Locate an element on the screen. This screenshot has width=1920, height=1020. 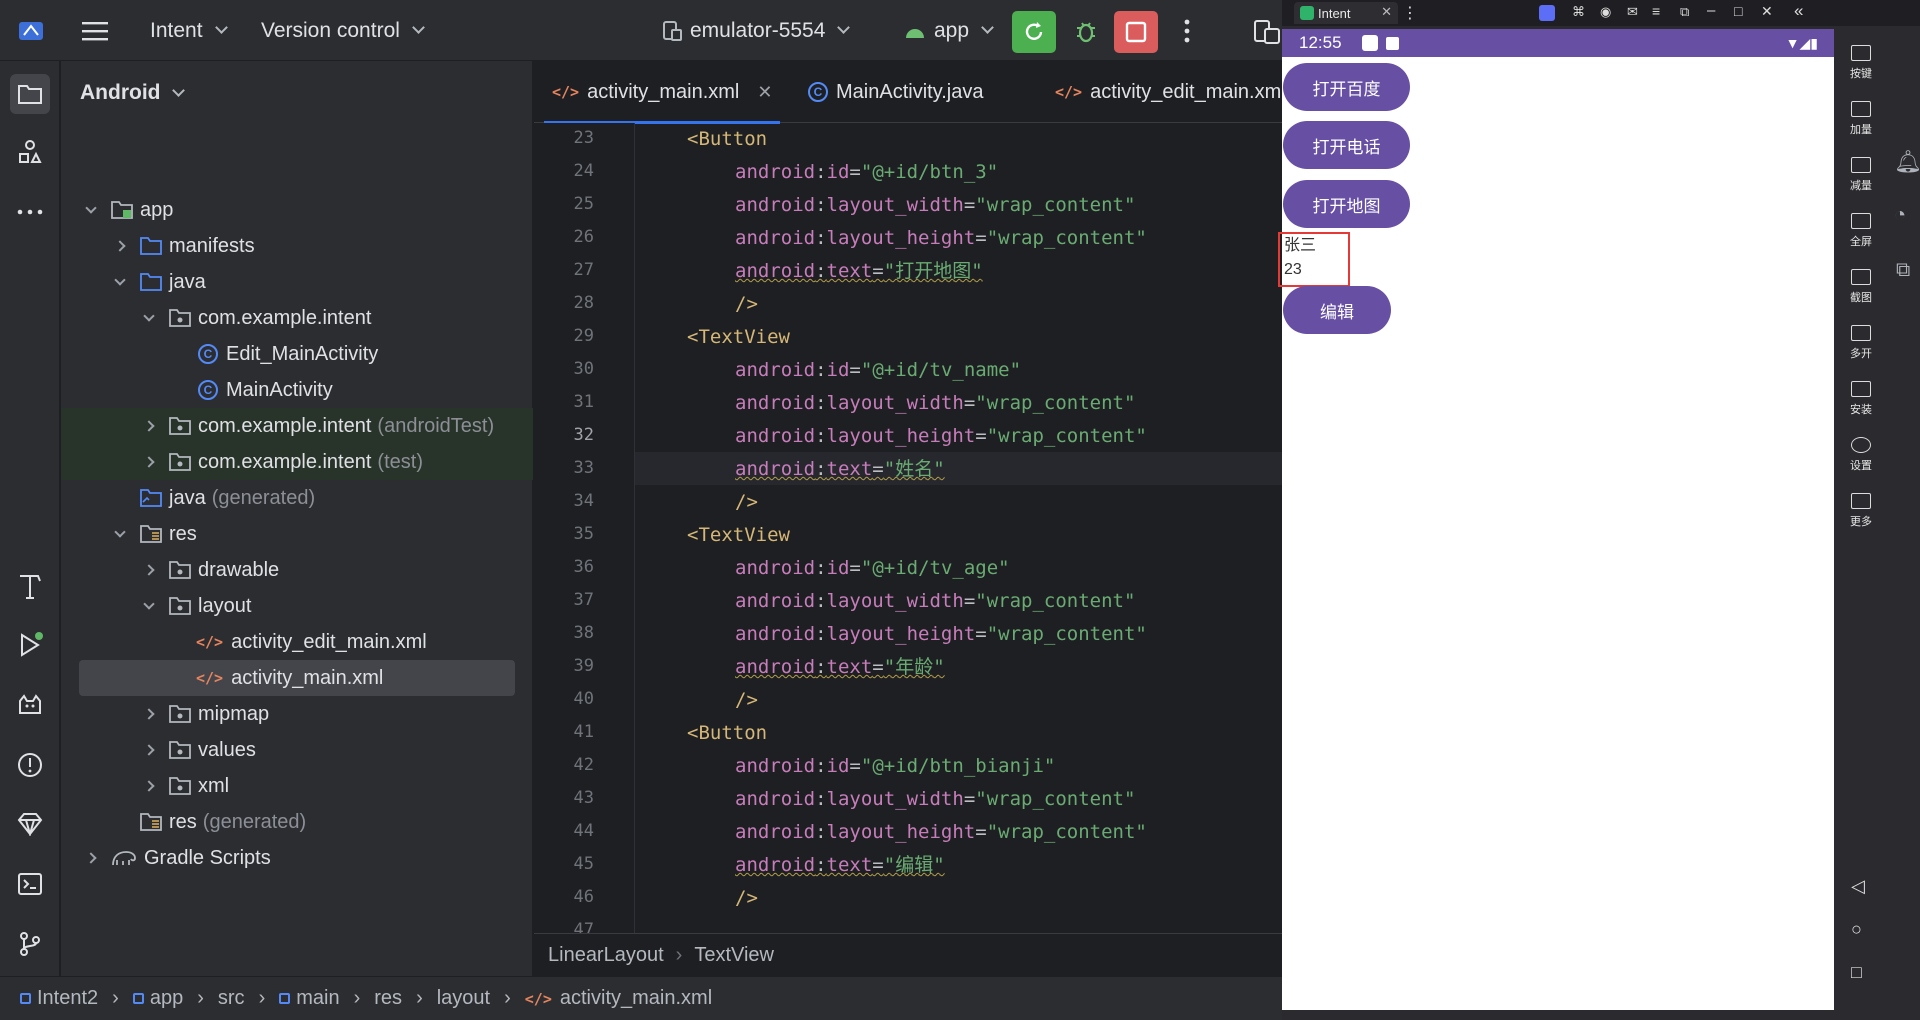
build-icon is located at coordinates (30, 586).